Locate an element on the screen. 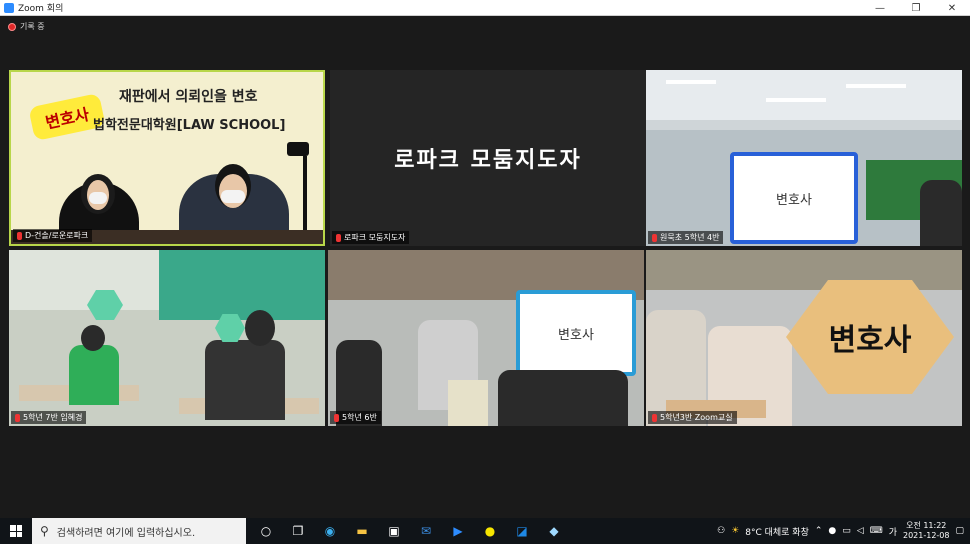 This screenshot has width=970, height=544. participant-name-bar: 5학년 6반 is located at coordinates (355, 417).